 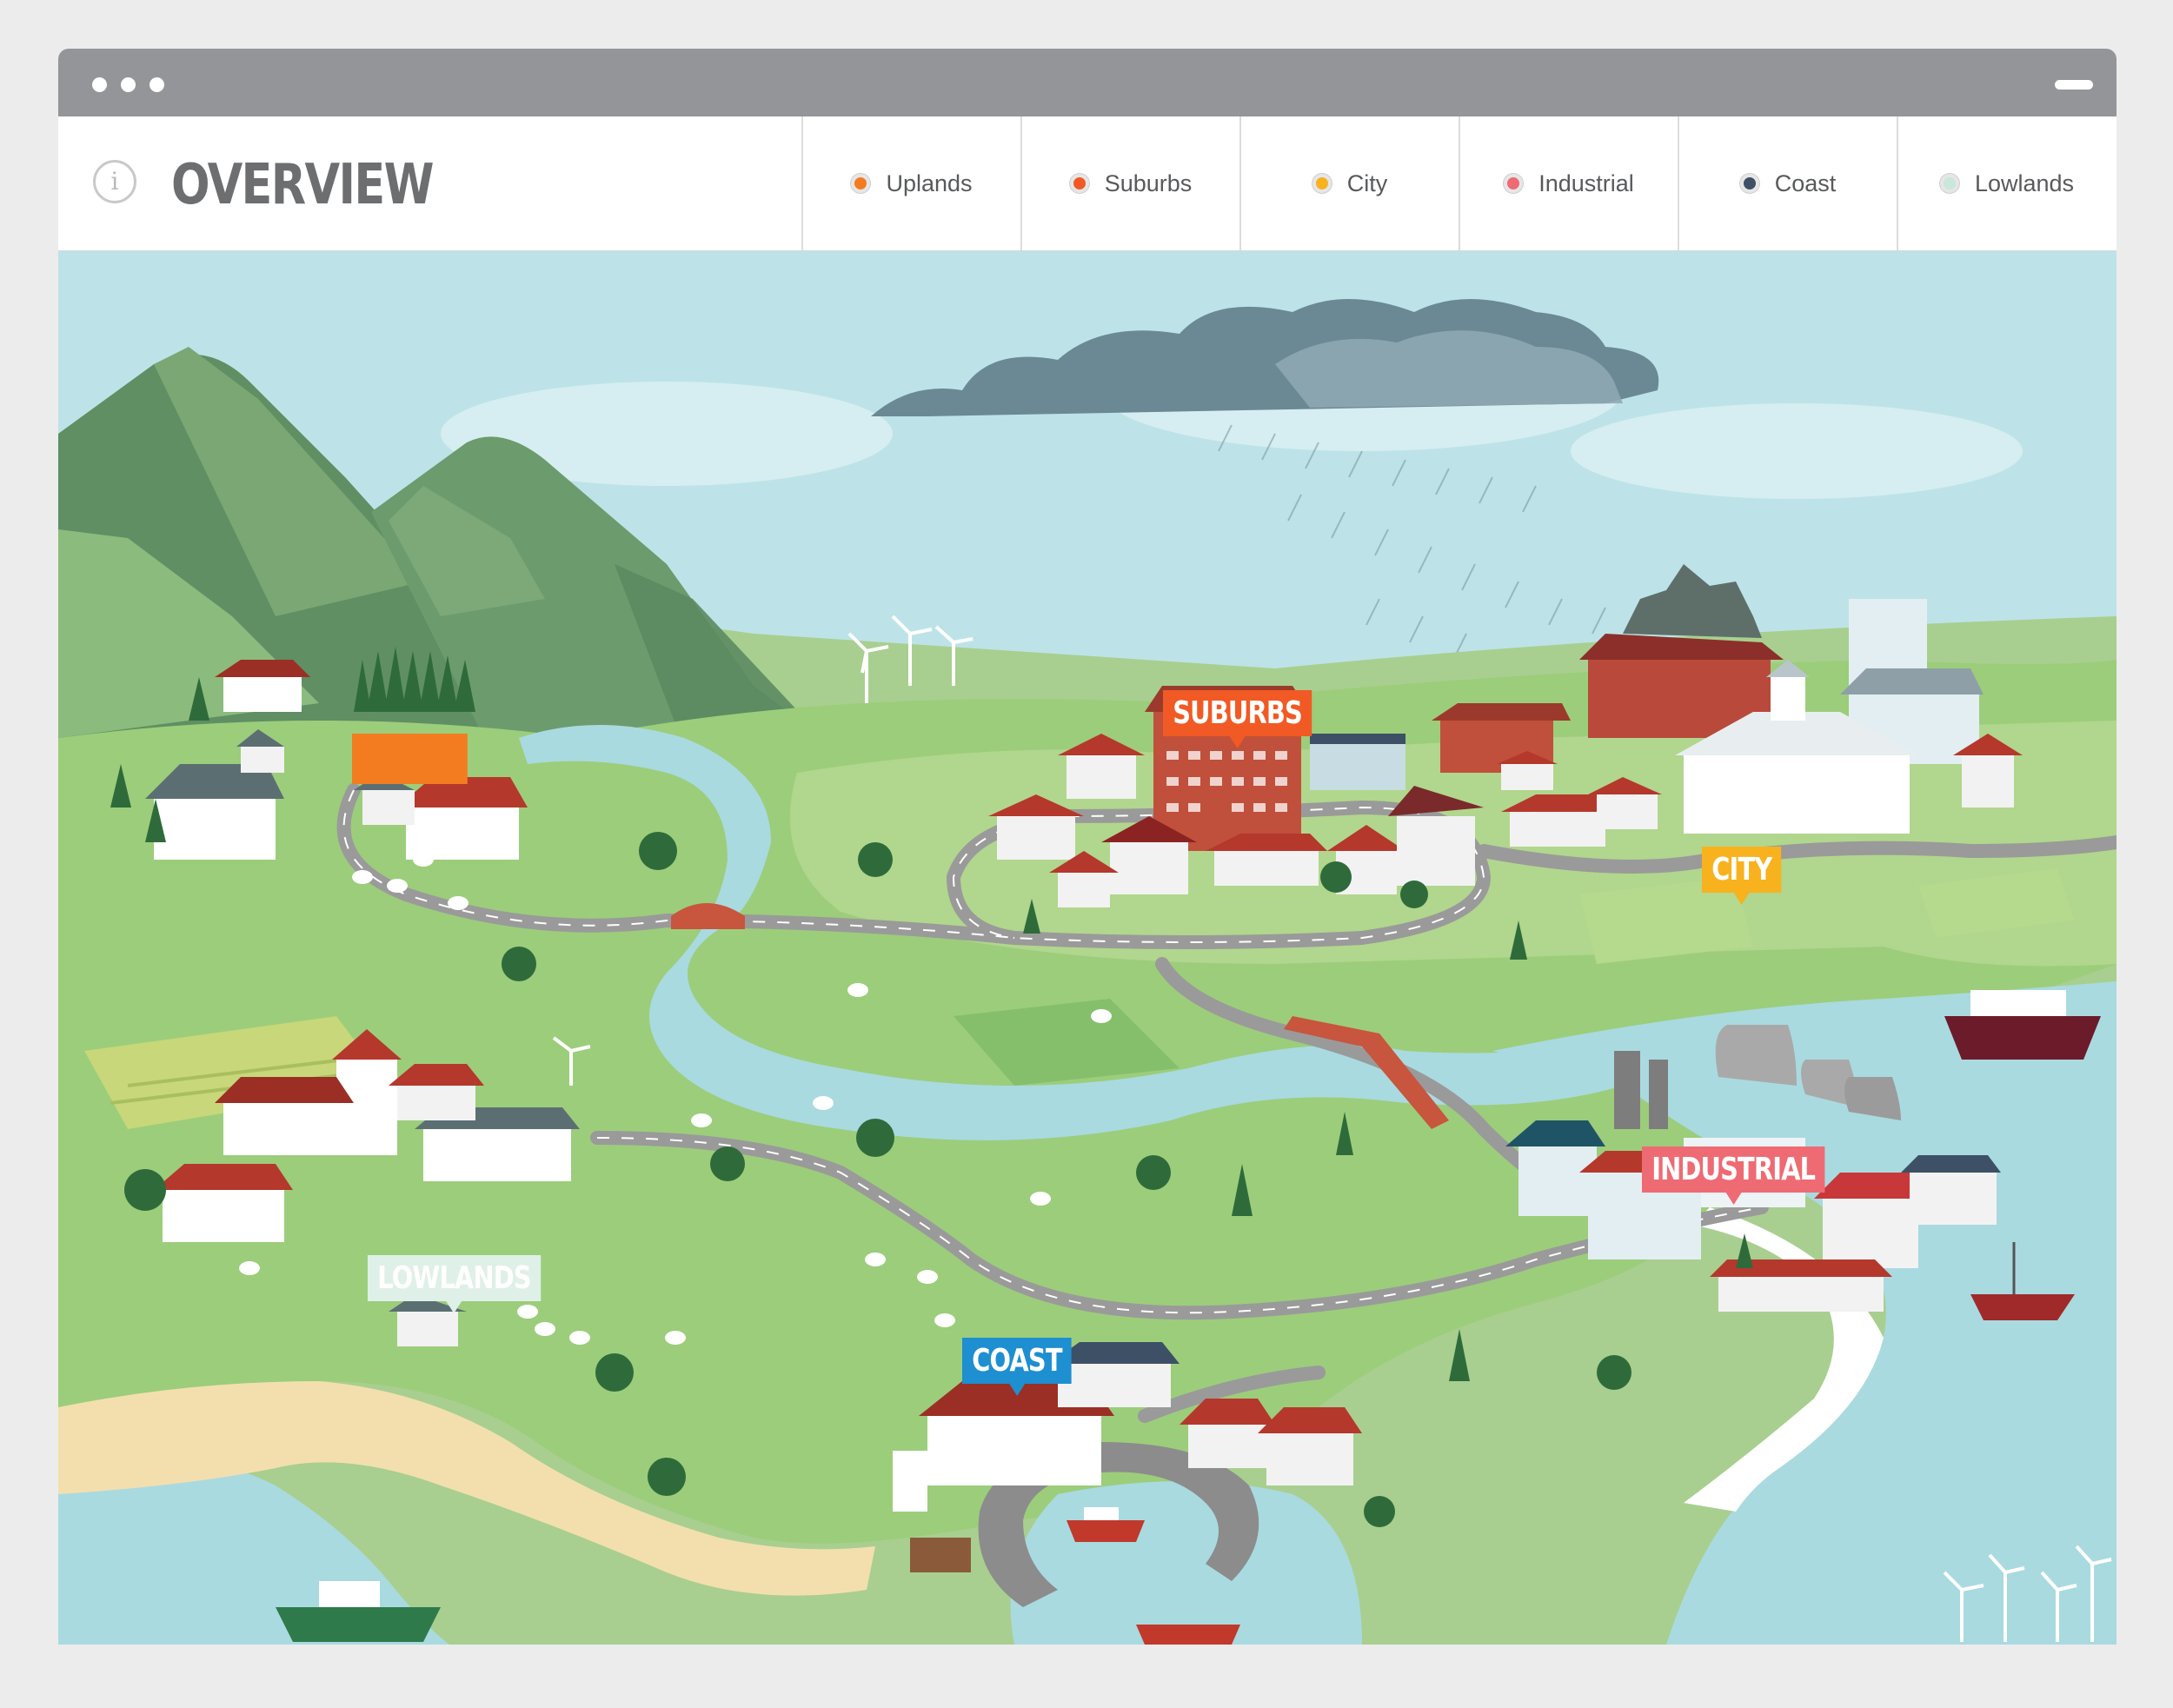 What do you see at coordinates (1514, 183) in the screenshot?
I see `industrial-dot-icon` at bounding box center [1514, 183].